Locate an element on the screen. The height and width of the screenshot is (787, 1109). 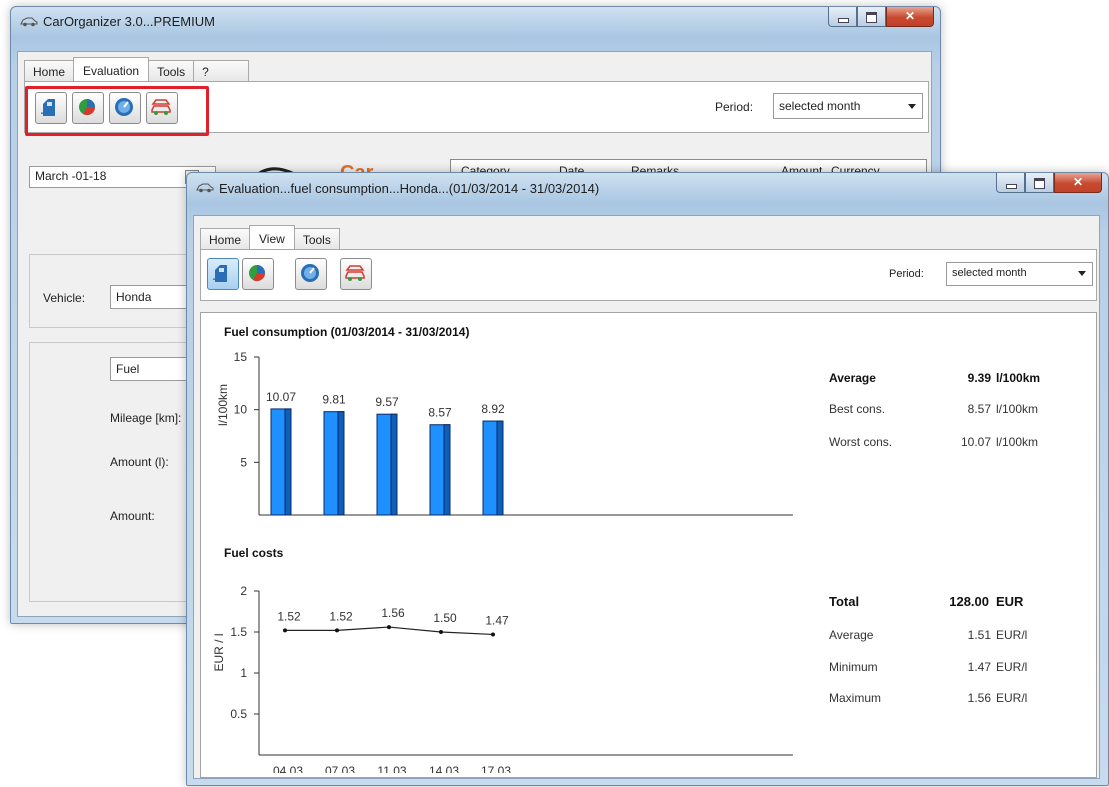
pie-chart-icon is located at coordinates (257, 273).